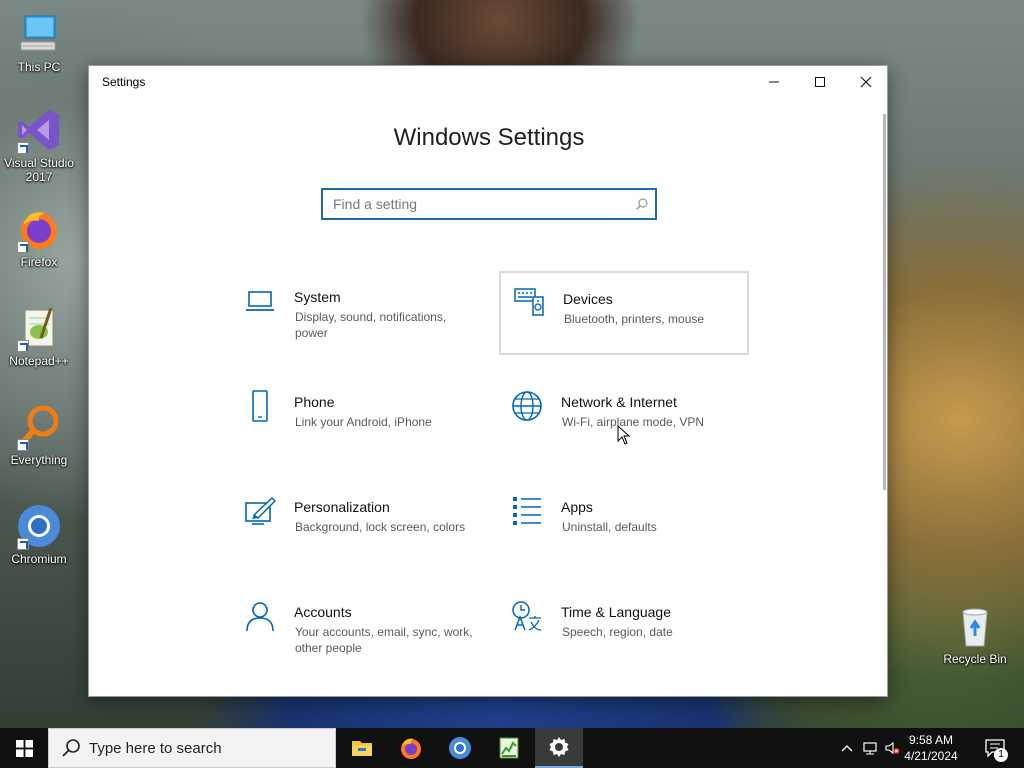 This screenshot has width=1024, height=768. I want to click on chevron-up-icon, so click(847, 748).